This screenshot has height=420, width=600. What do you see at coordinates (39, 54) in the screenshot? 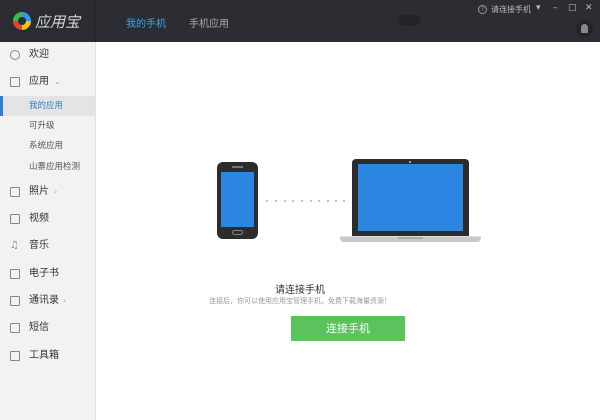
I see `label: 欢迎` at bounding box center [39, 54].